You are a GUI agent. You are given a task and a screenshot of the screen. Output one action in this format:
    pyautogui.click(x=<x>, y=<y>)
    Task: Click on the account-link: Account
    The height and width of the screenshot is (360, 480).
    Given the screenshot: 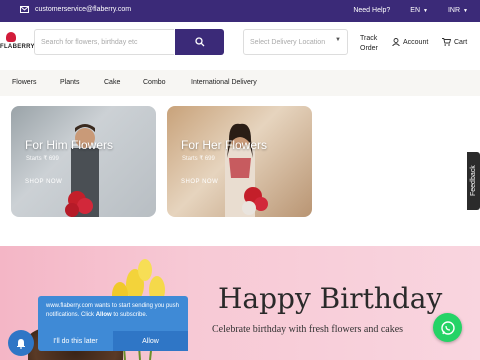 What is the action you would take?
    pyautogui.click(x=410, y=42)
    